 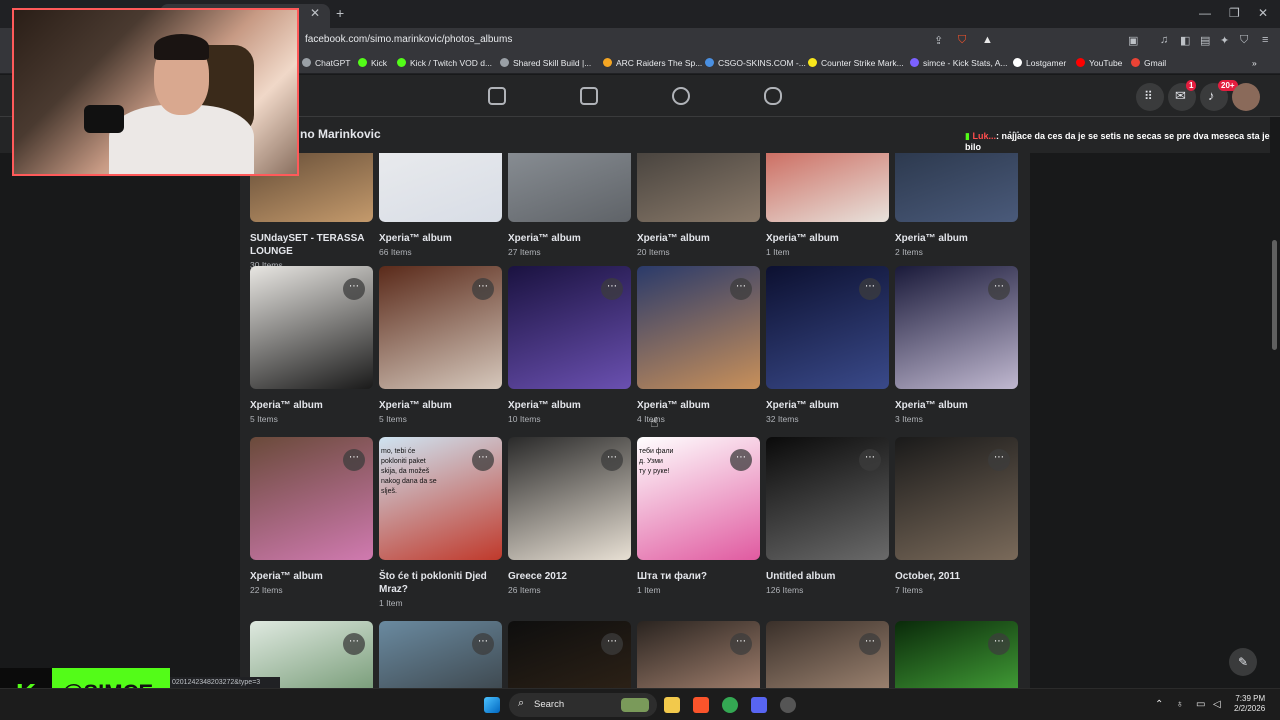 What do you see at coordinates (497, 96) in the screenshot?
I see `home-icon` at bounding box center [497, 96].